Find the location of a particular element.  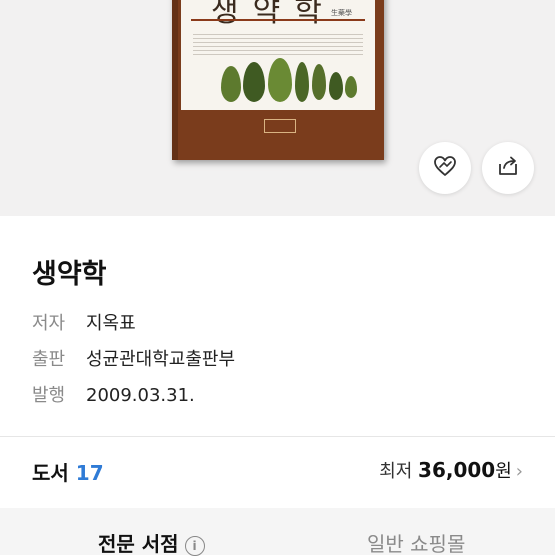

like-button is located at coordinates (445, 168).